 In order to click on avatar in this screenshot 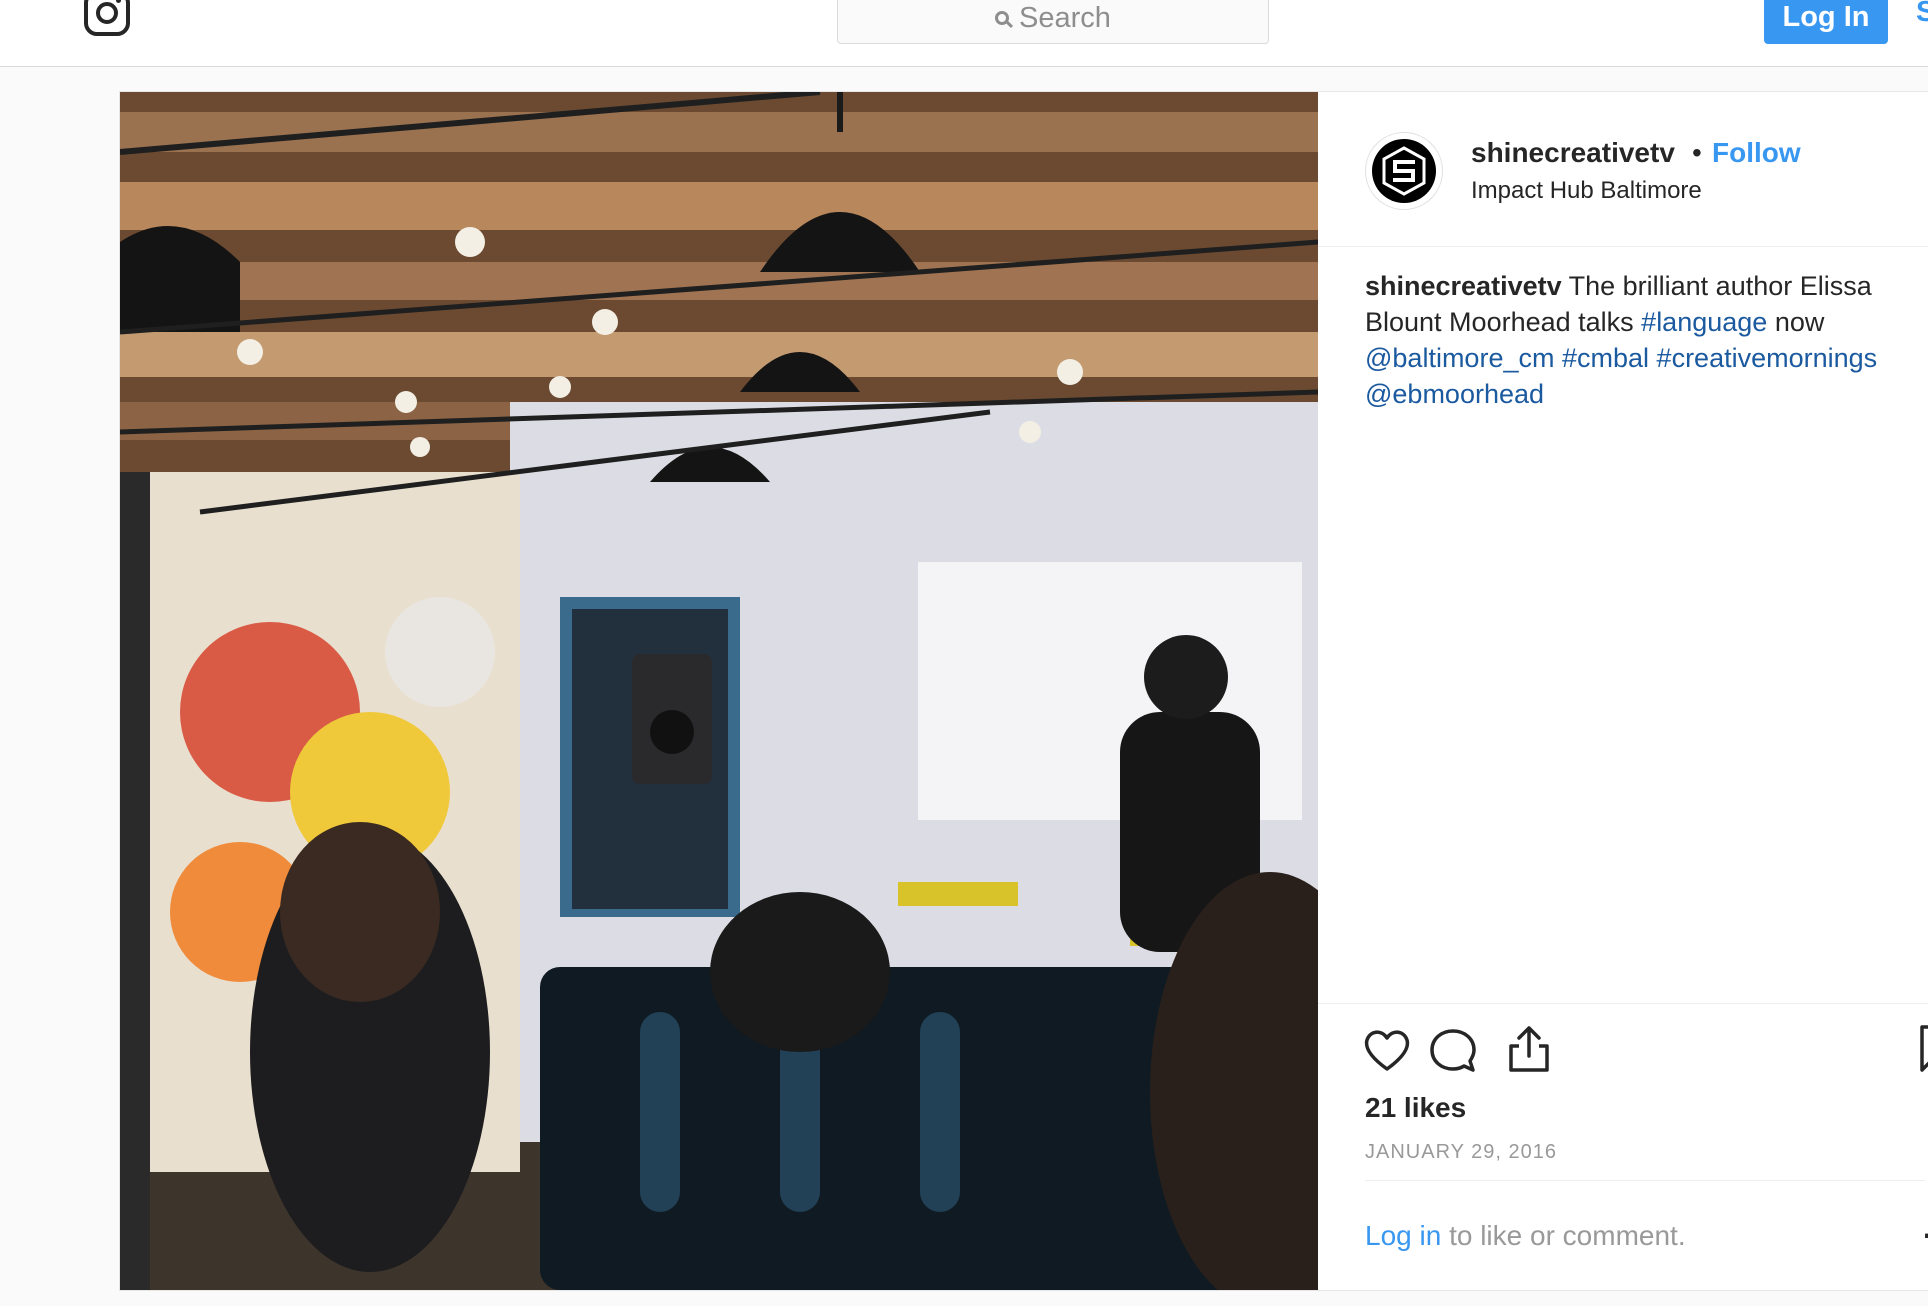, I will do `click(1404, 171)`.